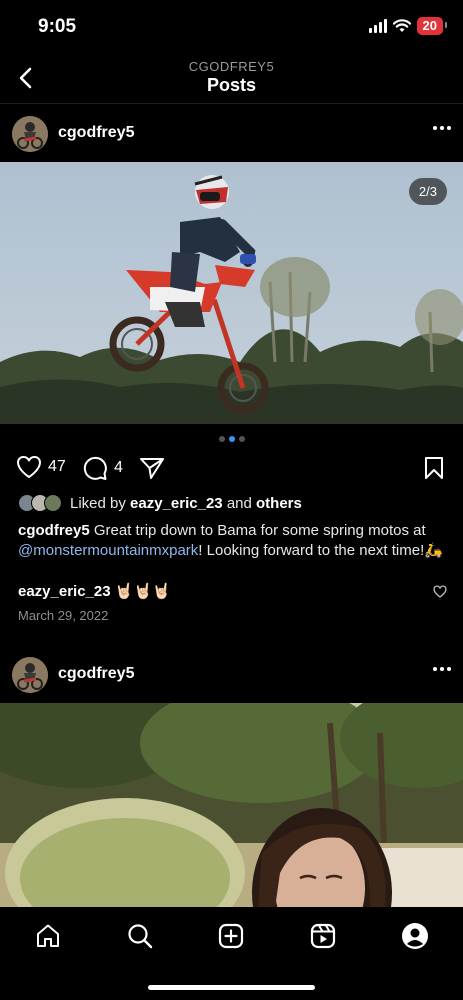  I want to click on tab-search, so click(140, 936).